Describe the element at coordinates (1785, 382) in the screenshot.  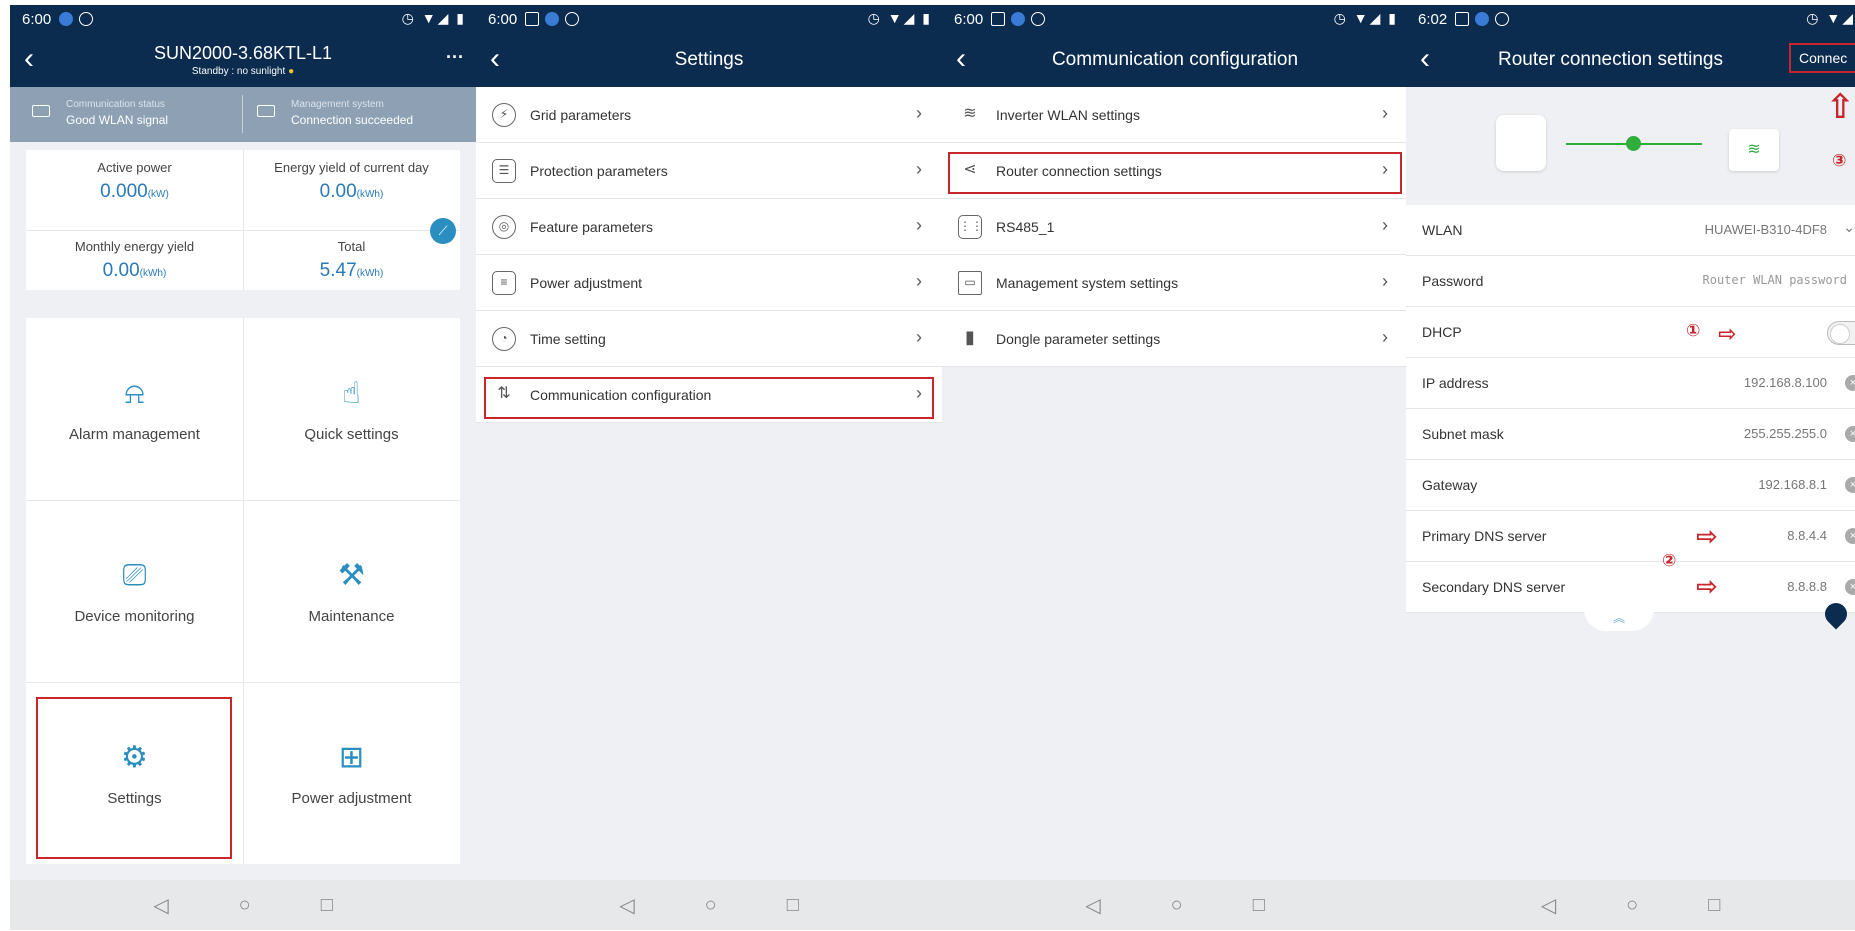
I see `ip-input: 192.168.8.100` at that location.